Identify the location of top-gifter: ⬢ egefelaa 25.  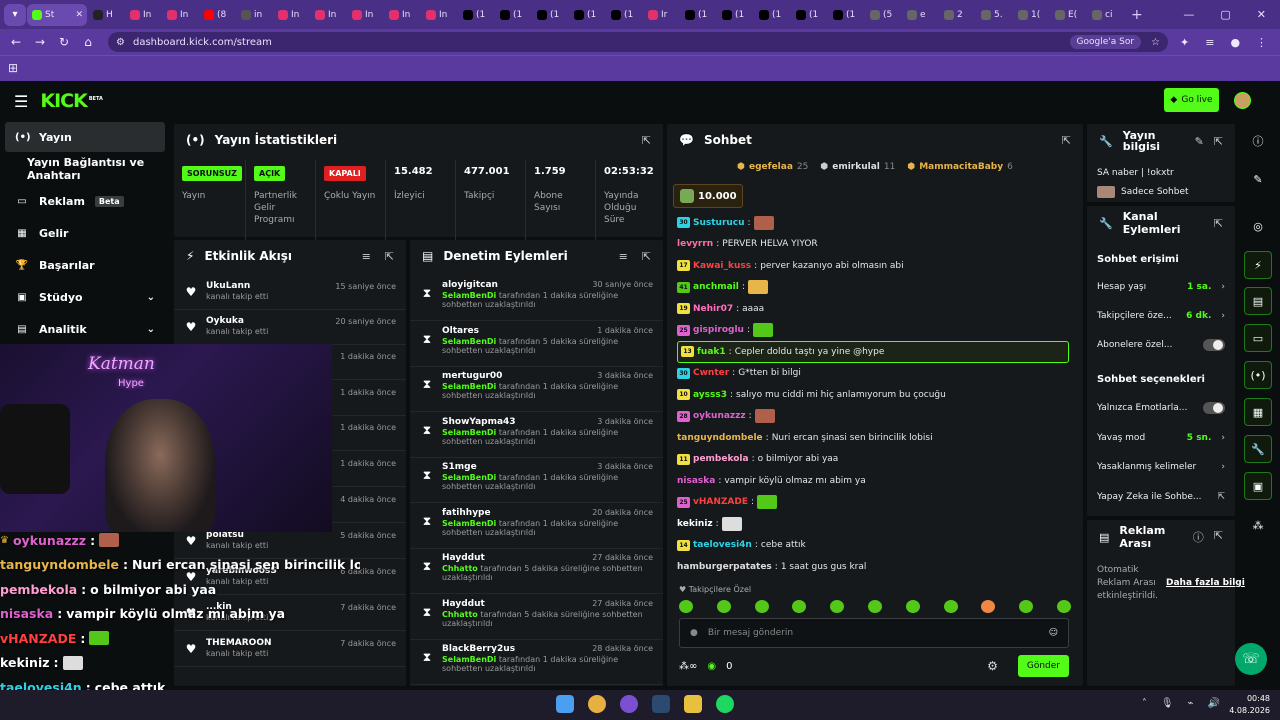
(772, 167).